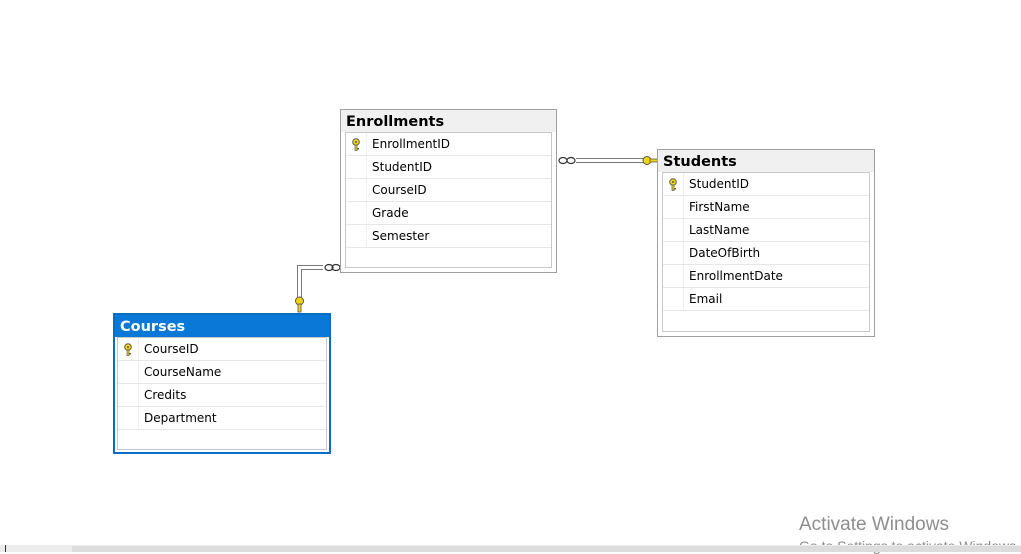 This screenshot has height=554, width=1021. I want to click on column-name: Semester, so click(401, 236).